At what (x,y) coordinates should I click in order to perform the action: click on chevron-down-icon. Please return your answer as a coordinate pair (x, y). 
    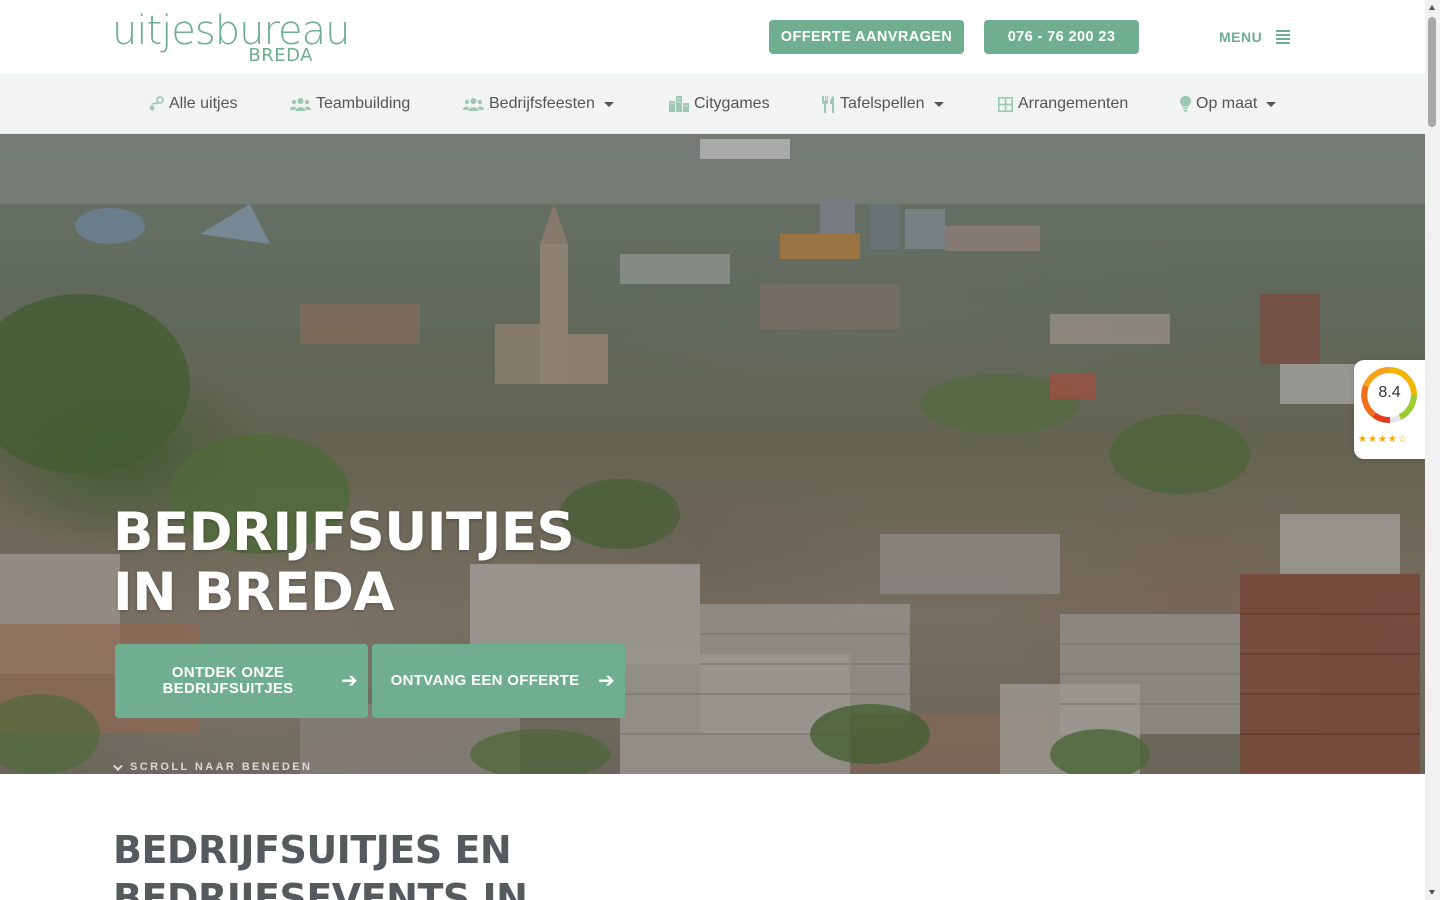
    Looking at the image, I should click on (117, 765).